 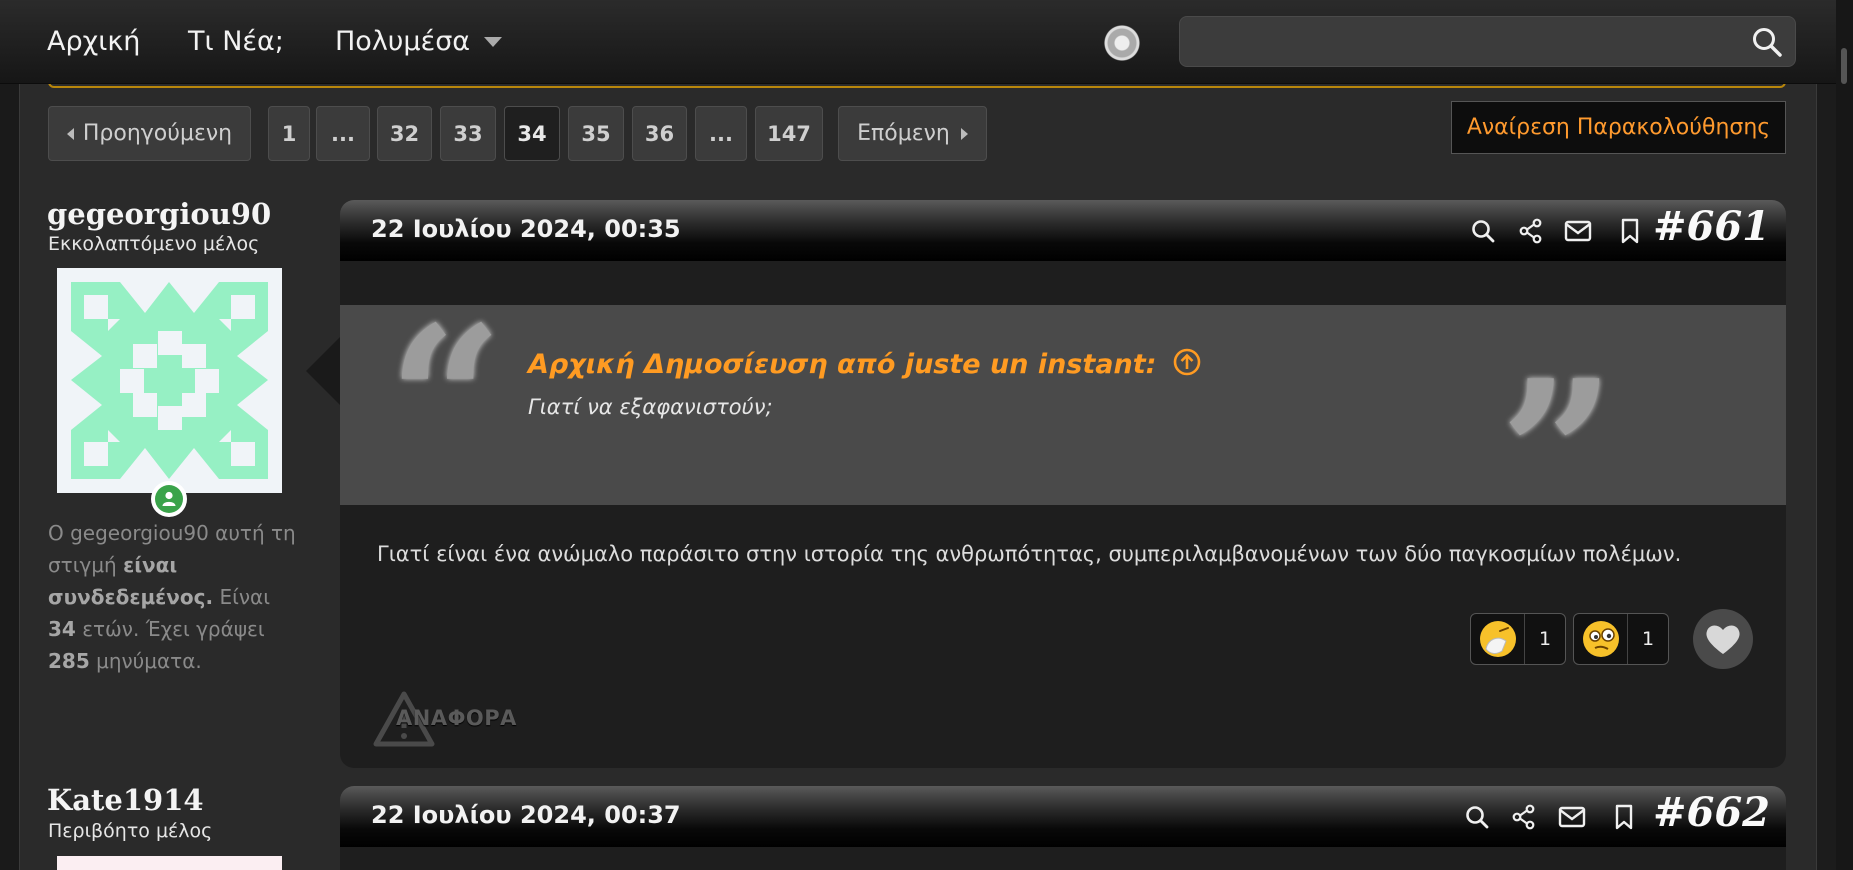 What do you see at coordinates (157, 133) in the screenshot?
I see `prev-page-label: Προηγούμενη` at bounding box center [157, 133].